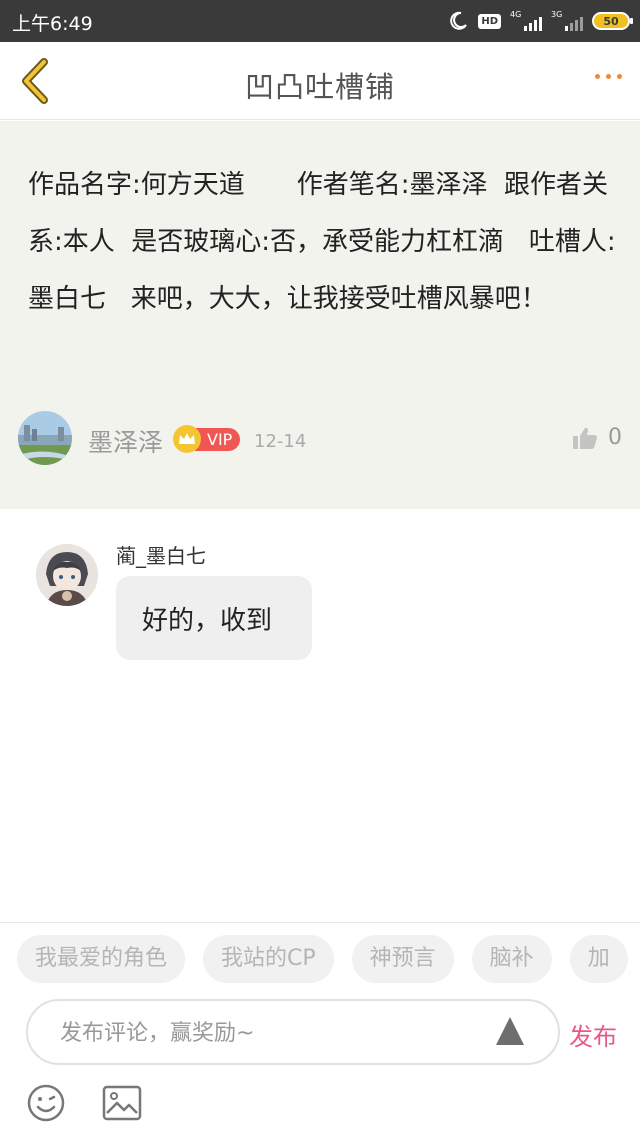 The height and width of the screenshot is (1138, 640). What do you see at coordinates (187, 439) in the screenshot?
I see `crown-icon` at bounding box center [187, 439].